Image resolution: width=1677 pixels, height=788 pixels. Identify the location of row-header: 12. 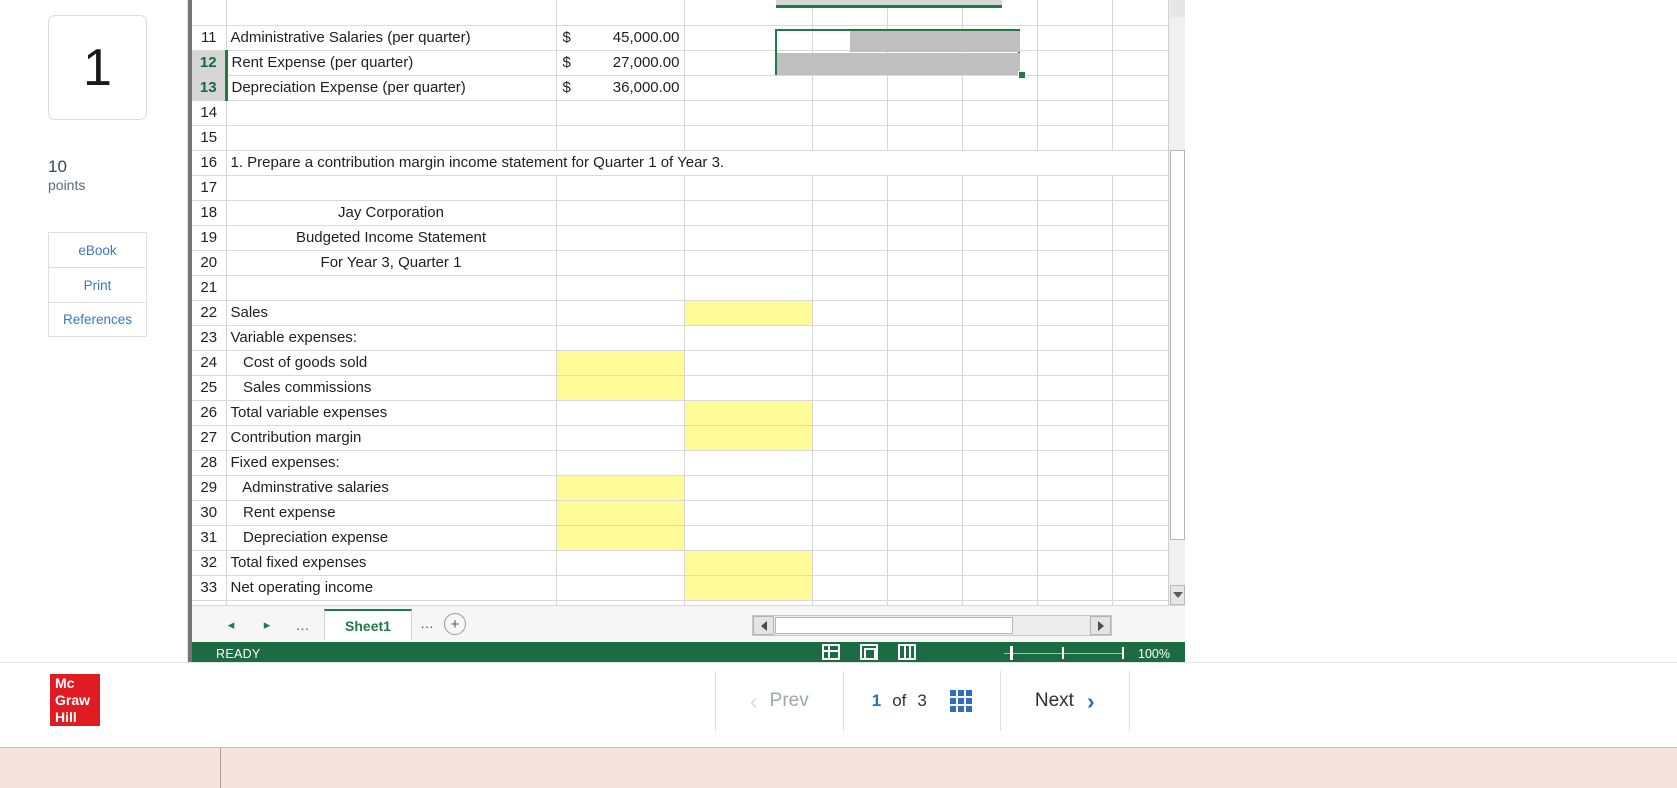
(210, 63).